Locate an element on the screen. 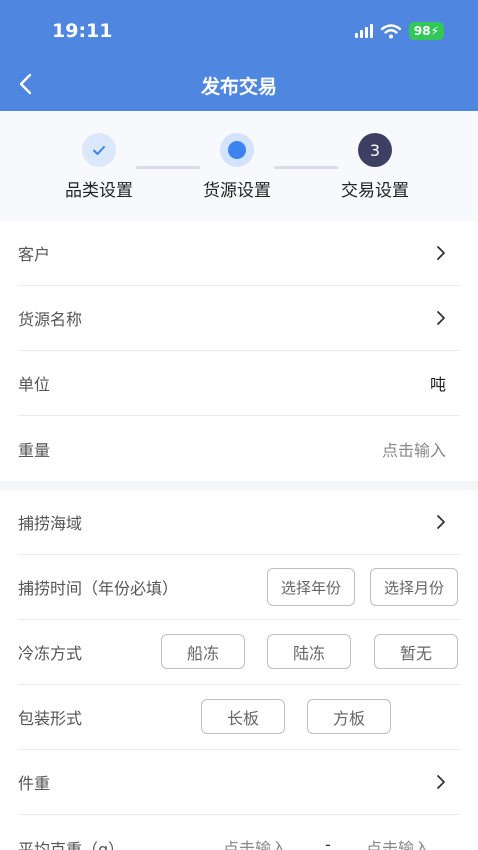 The width and height of the screenshot is (478, 850). weight-input: 点击输入 is located at coordinates (414, 448).